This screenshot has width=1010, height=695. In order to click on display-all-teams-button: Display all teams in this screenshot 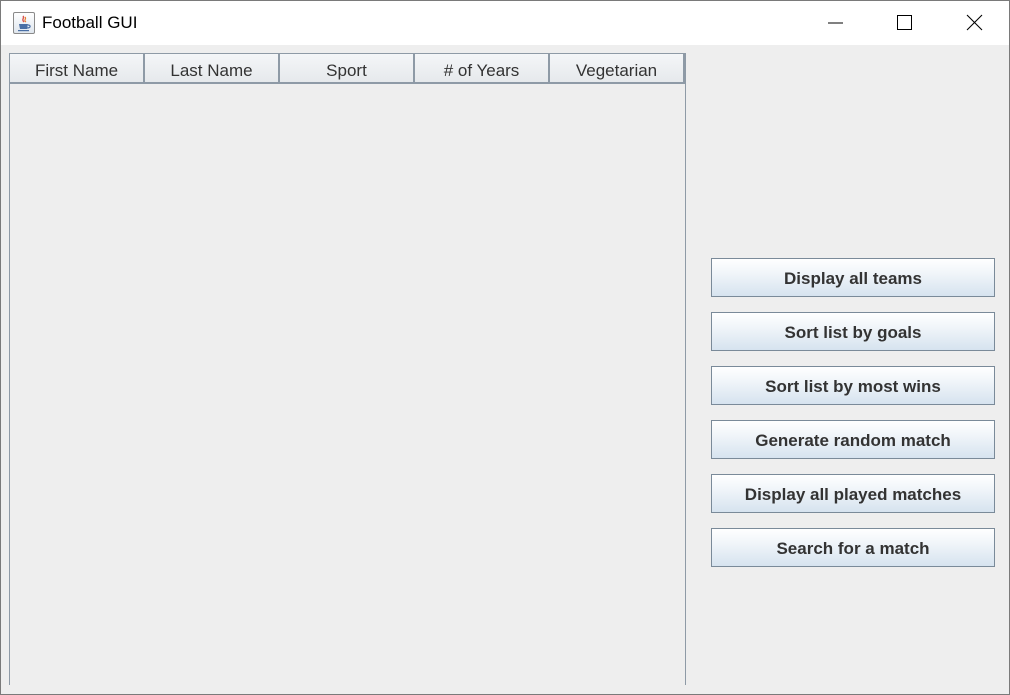, I will do `click(853, 277)`.